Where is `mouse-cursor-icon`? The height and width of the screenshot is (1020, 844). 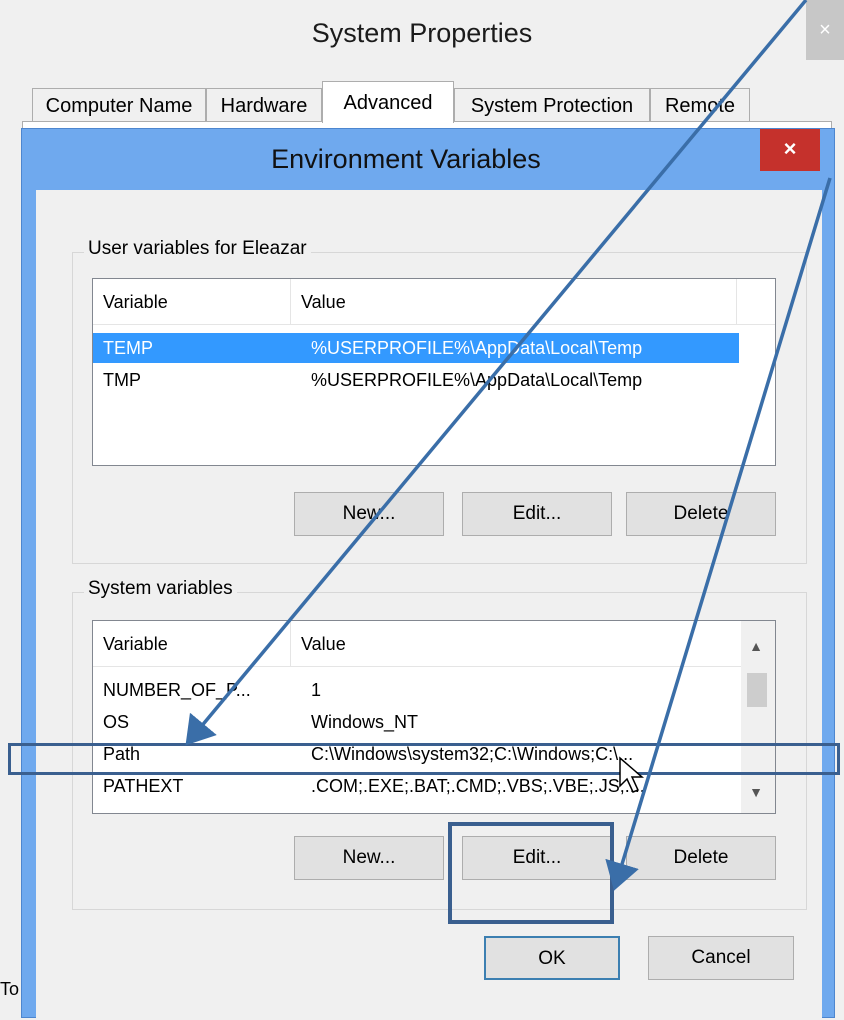 mouse-cursor-icon is located at coordinates (632, 774).